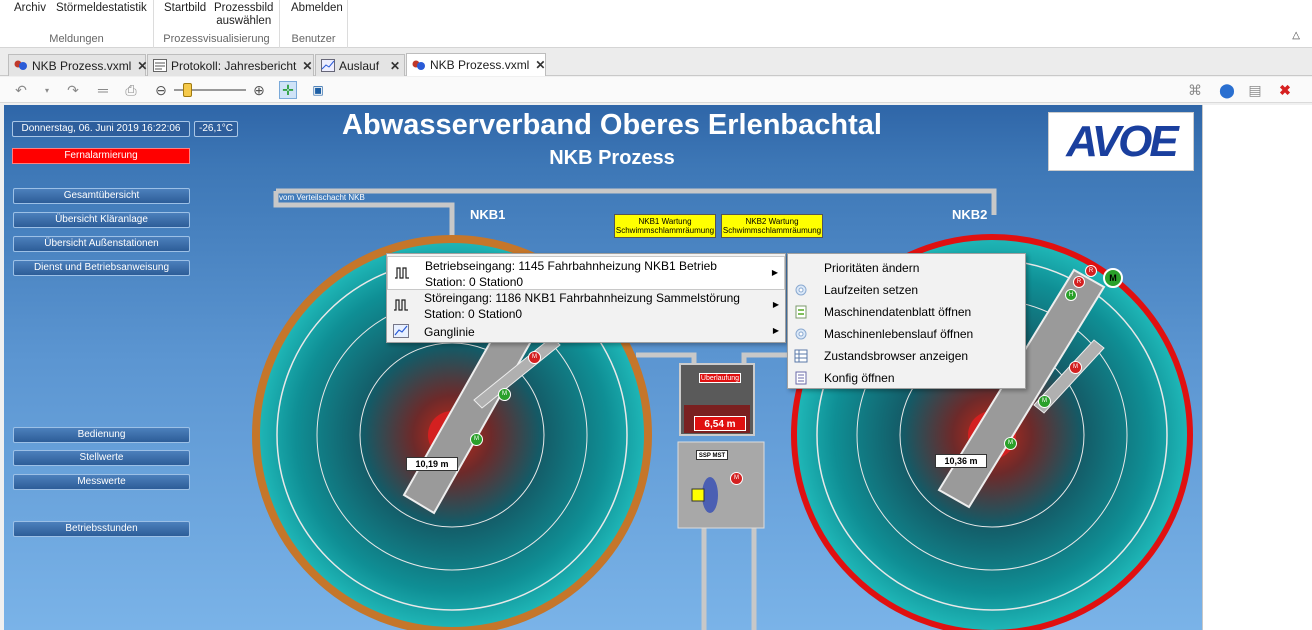  I want to click on fernalarmierung-button: Fernalarmierung, so click(101, 156).